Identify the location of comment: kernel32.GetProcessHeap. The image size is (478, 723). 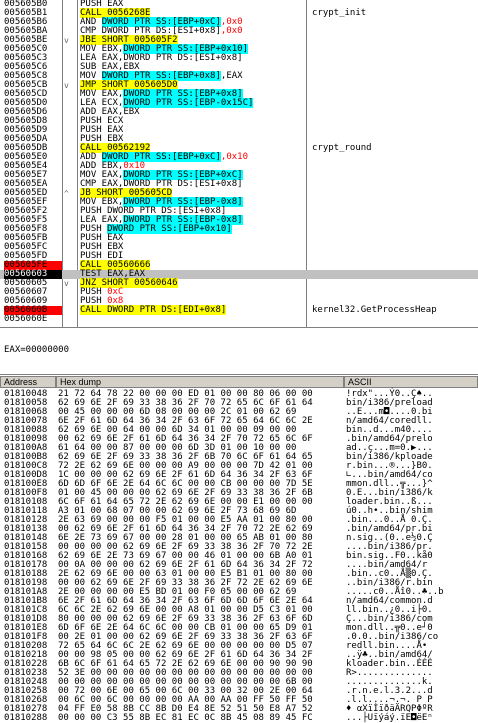
(374, 310).